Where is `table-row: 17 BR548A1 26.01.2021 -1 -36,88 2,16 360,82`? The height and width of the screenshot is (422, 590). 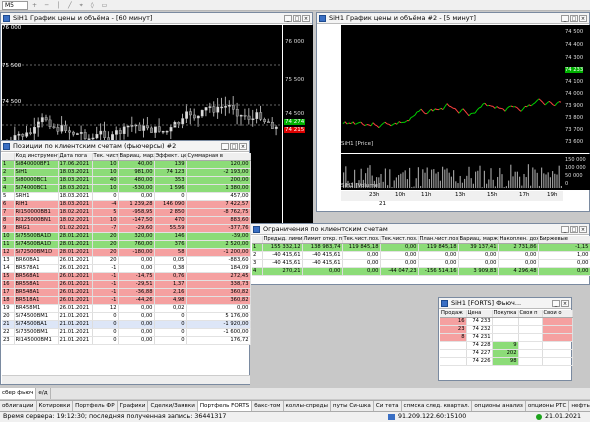 table-row: 17 BR548A1 26.01.2021 -1 -36,88 2,16 360,82 is located at coordinates (126, 293).